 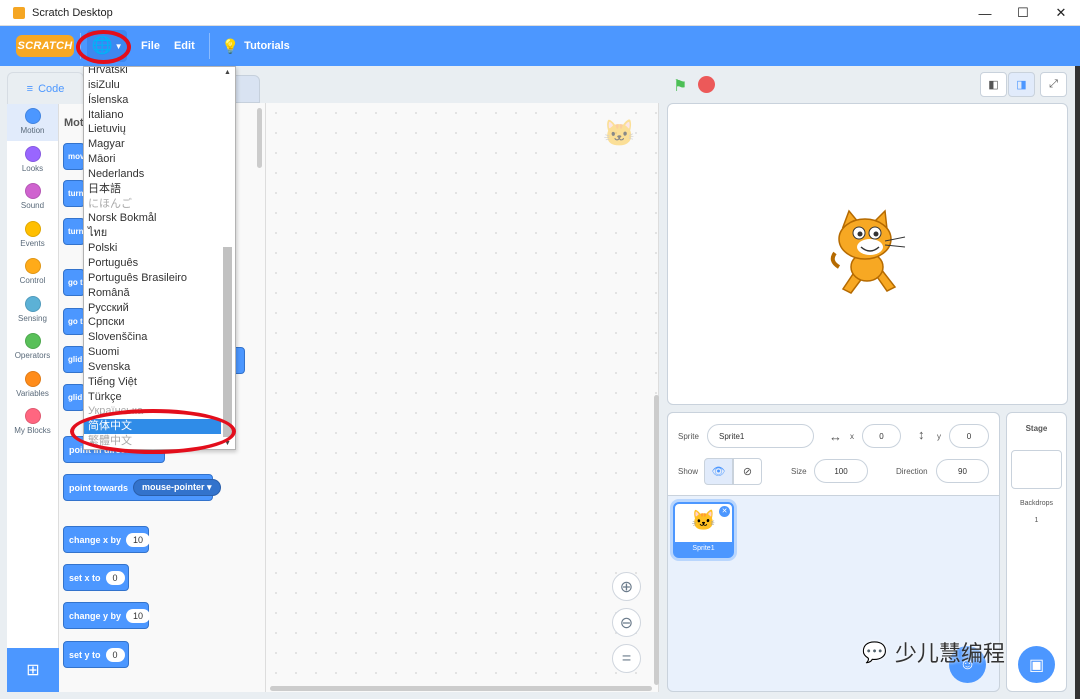 What do you see at coordinates (703, 530) in the screenshot?
I see `sprite-thumbnail: 🐱 ✕ Sprite1` at bounding box center [703, 530].